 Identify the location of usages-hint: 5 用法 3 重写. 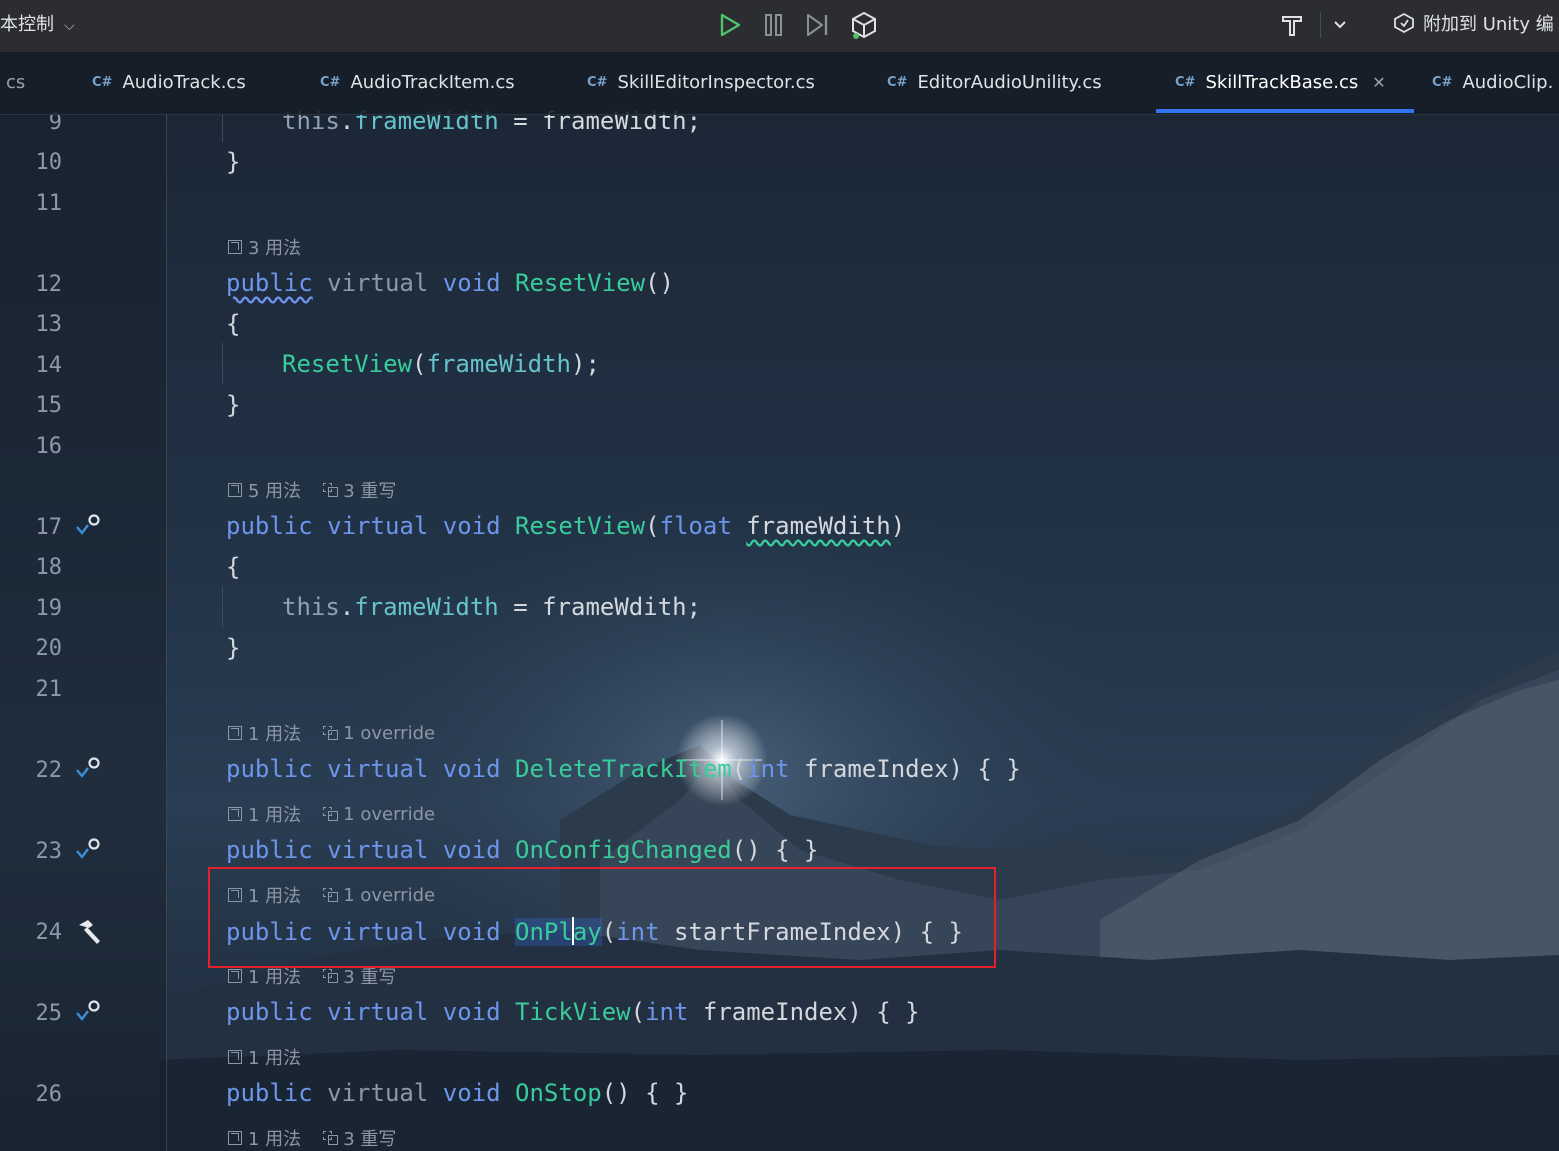
(312, 490).